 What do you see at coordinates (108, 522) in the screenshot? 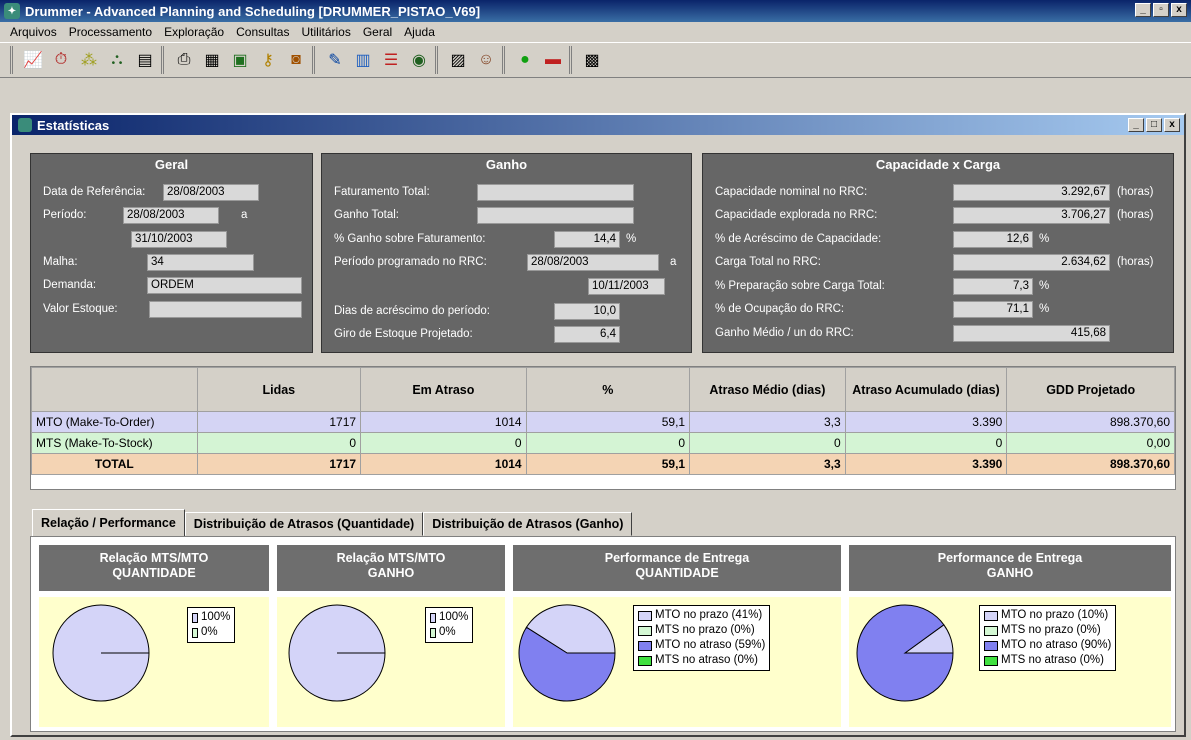
I see `tab-relacao-performance: Relação / Performance` at bounding box center [108, 522].